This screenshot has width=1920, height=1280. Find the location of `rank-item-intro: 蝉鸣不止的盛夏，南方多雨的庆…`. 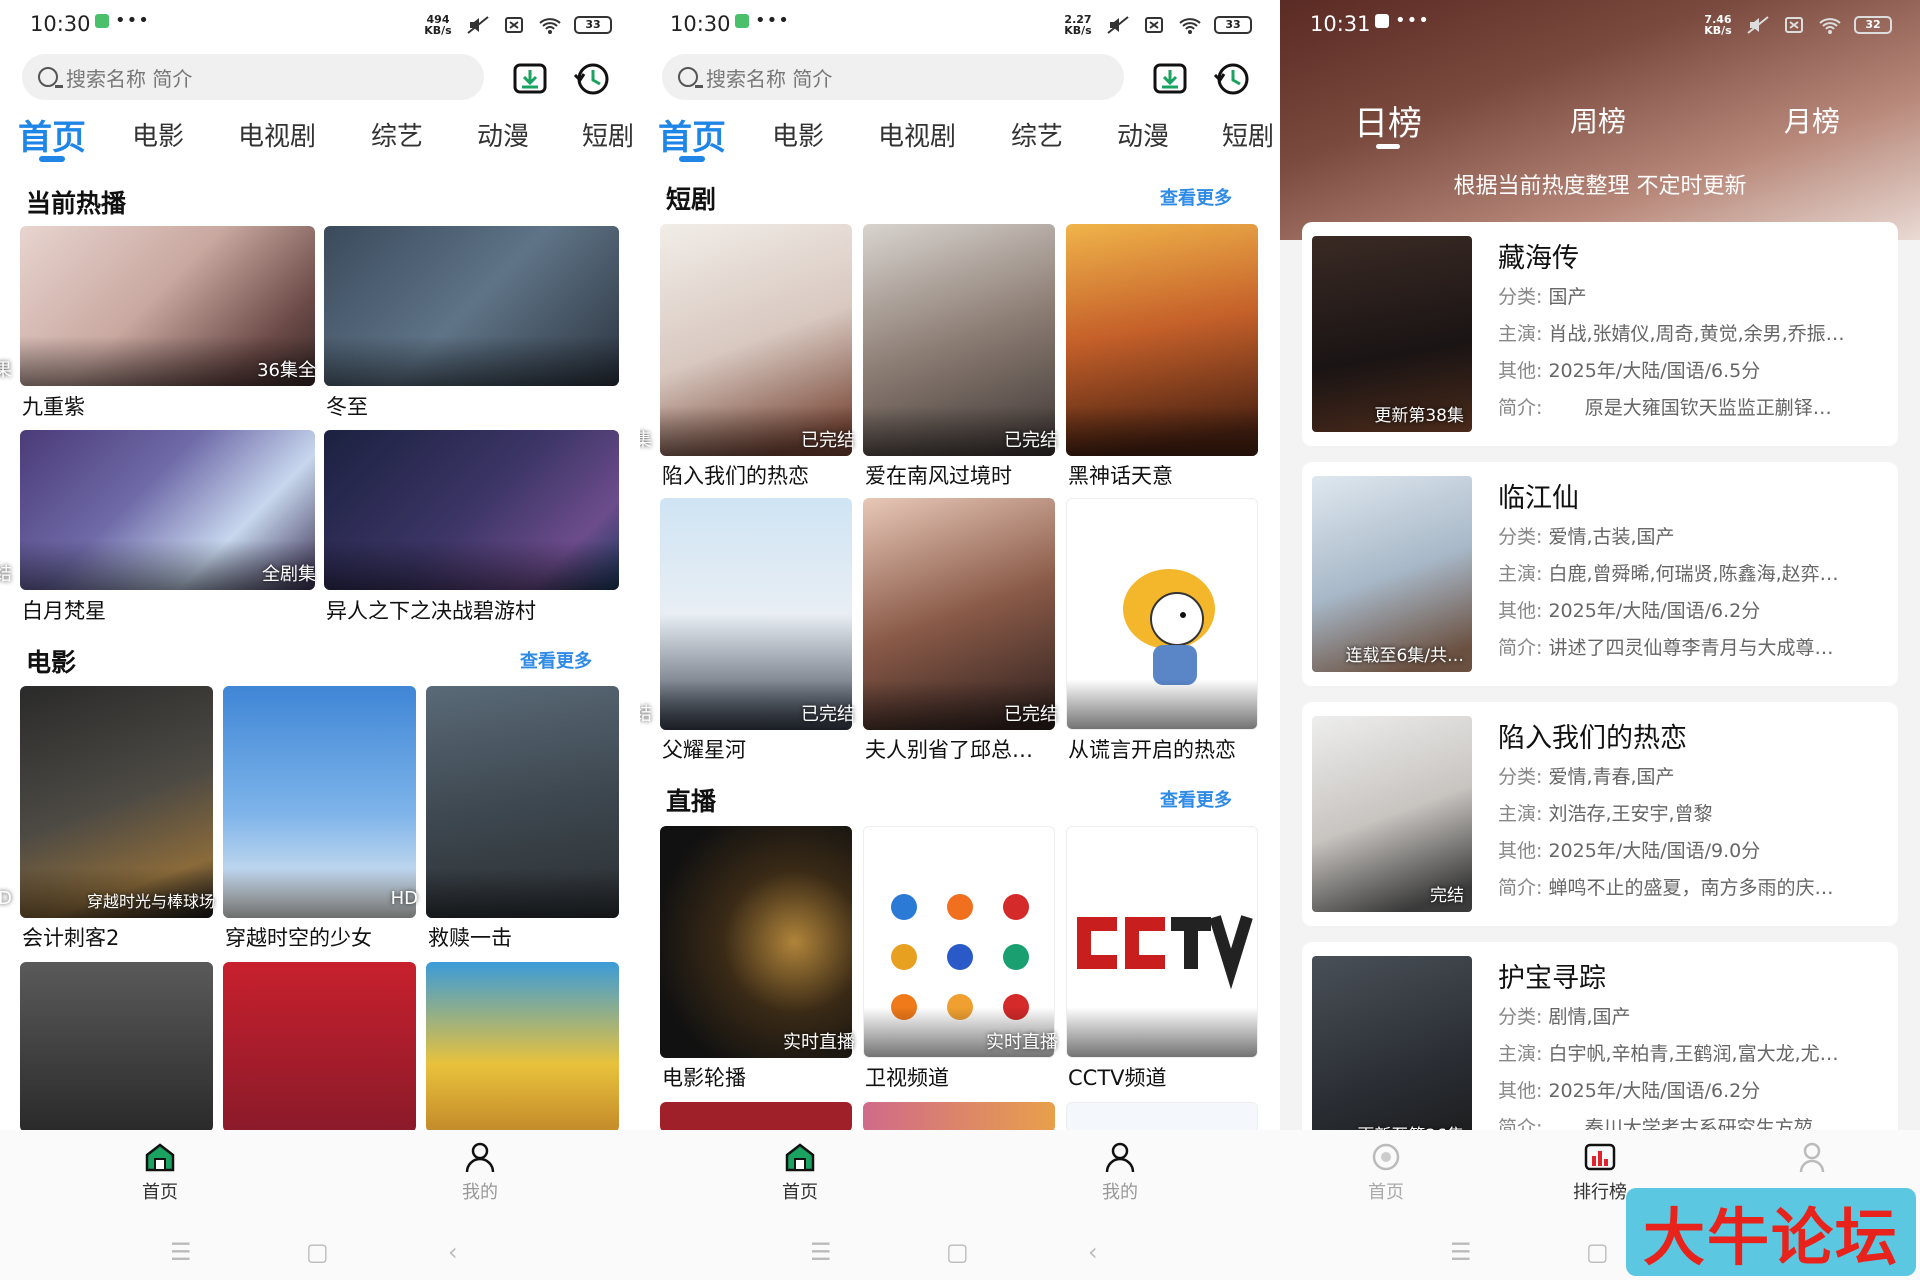

rank-item-intro: 蝉鸣不止的盛夏，南方多雨的庆… is located at coordinates (1691, 888).